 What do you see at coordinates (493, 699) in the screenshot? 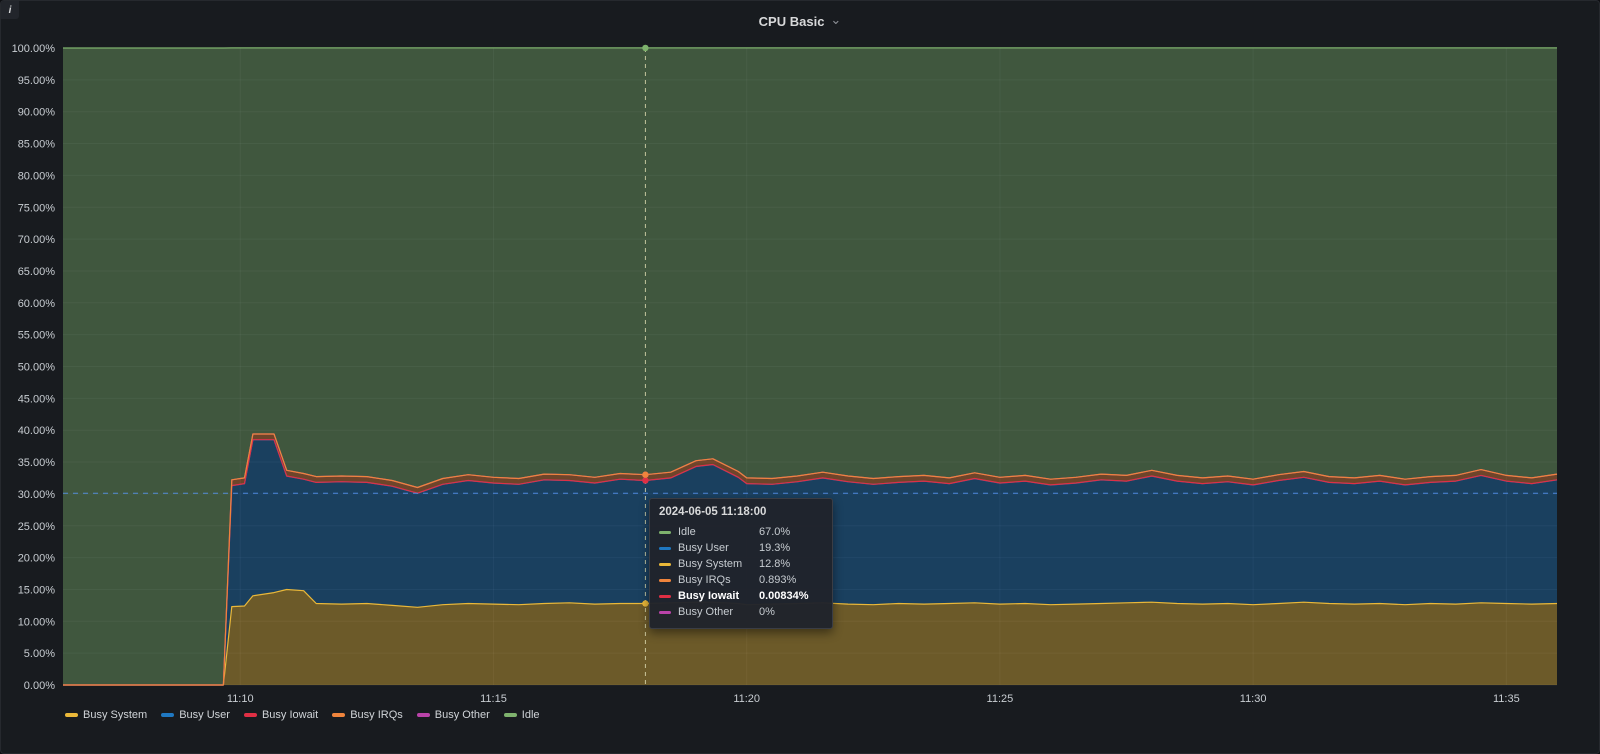
I see `x-axis-label: 11:15` at bounding box center [493, 699].